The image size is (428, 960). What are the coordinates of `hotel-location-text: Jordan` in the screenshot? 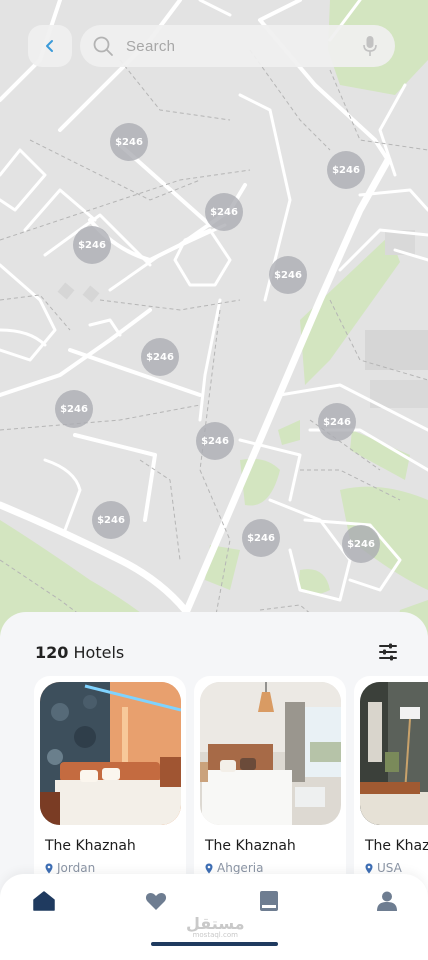 It's located at (76, 868).